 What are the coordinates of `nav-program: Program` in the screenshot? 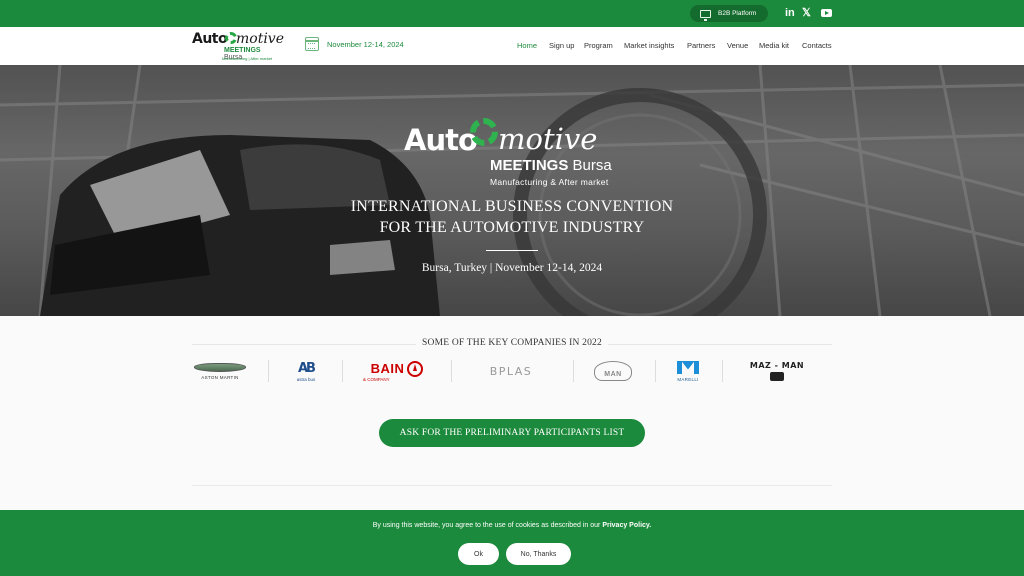 It's located at (598, 45).